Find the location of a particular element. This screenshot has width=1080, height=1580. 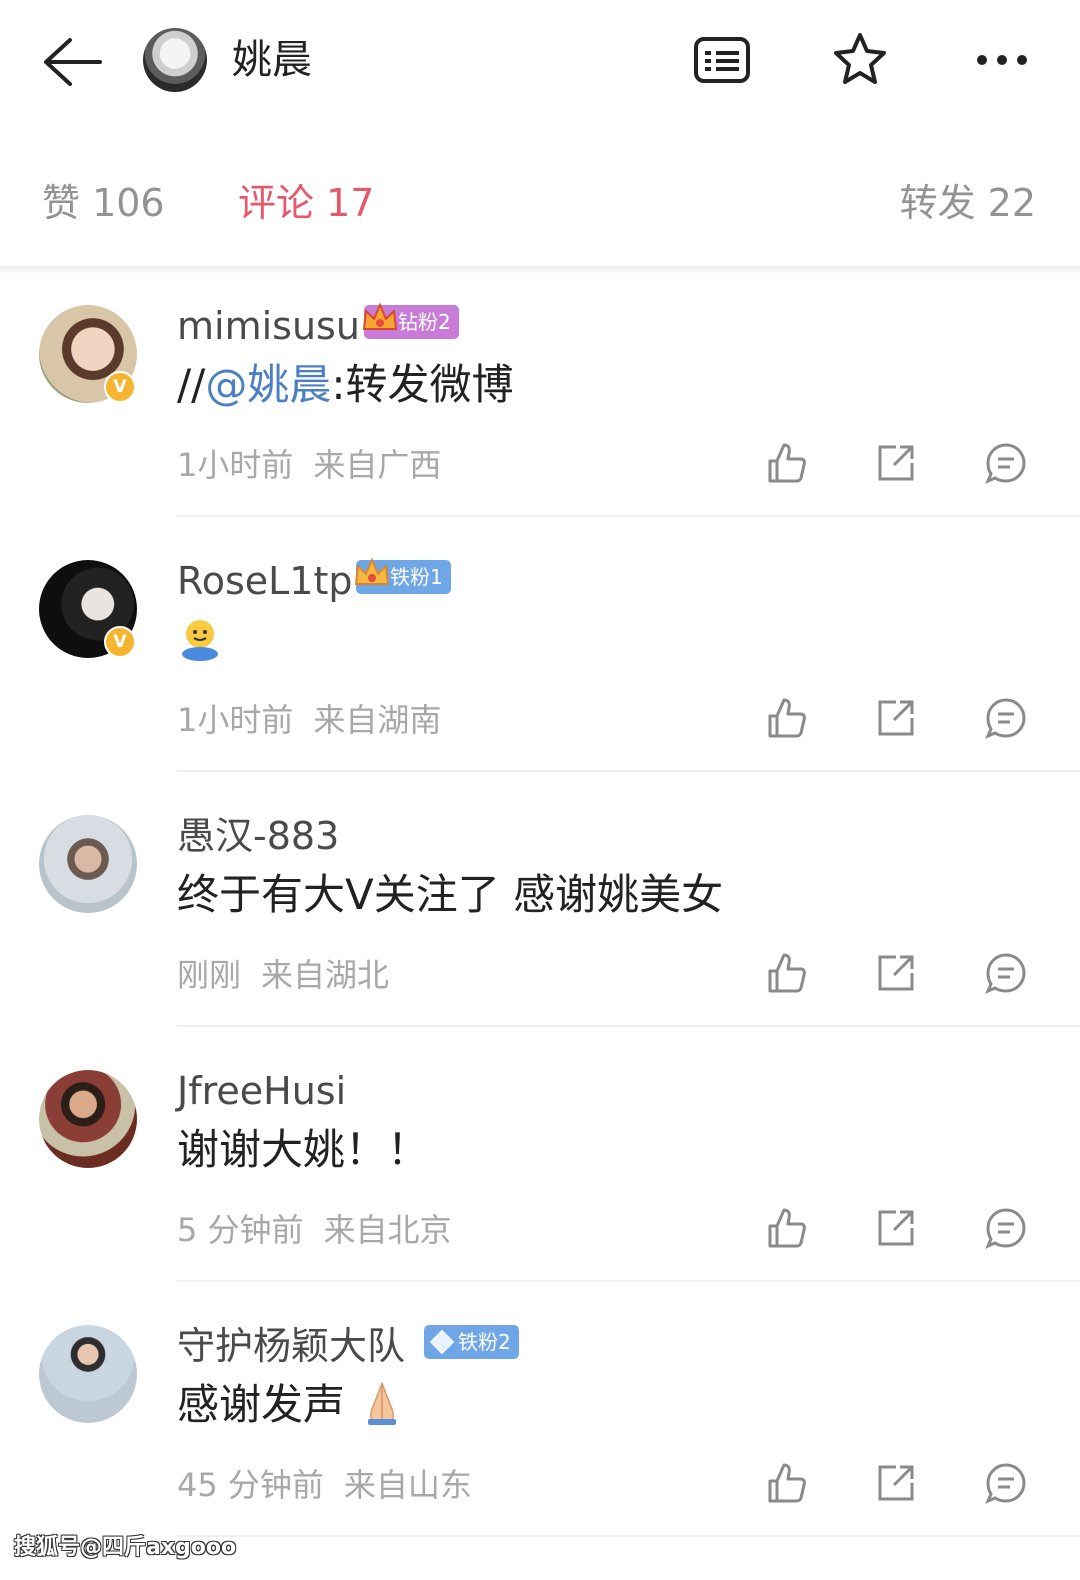

comment-text: //@姚晨:转发微博 is located at coordinates (345, 385).